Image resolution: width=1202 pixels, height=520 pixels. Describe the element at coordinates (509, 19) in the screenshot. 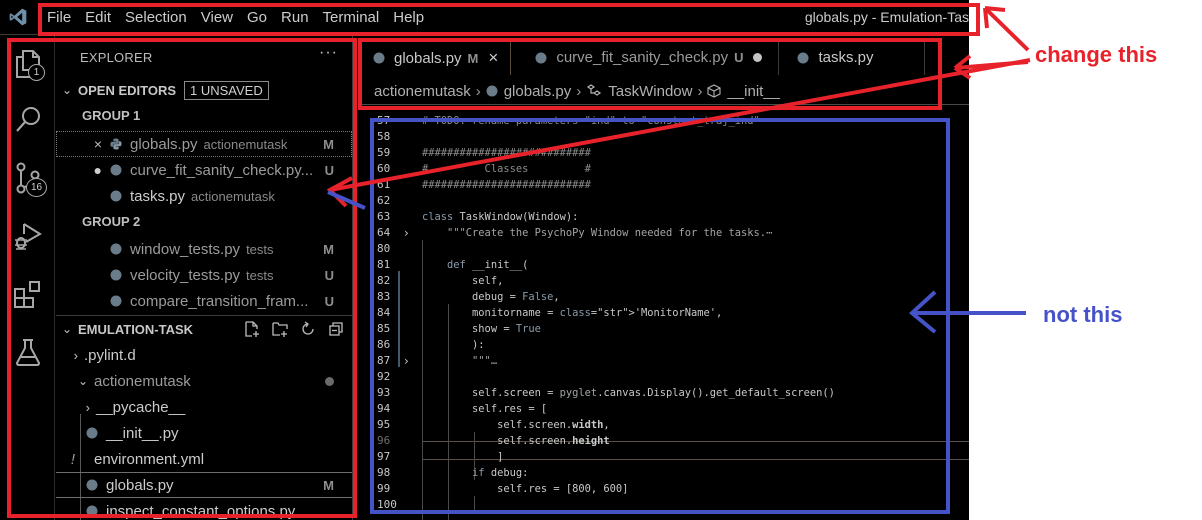

I see `annotation-box-titlebar` at that location.